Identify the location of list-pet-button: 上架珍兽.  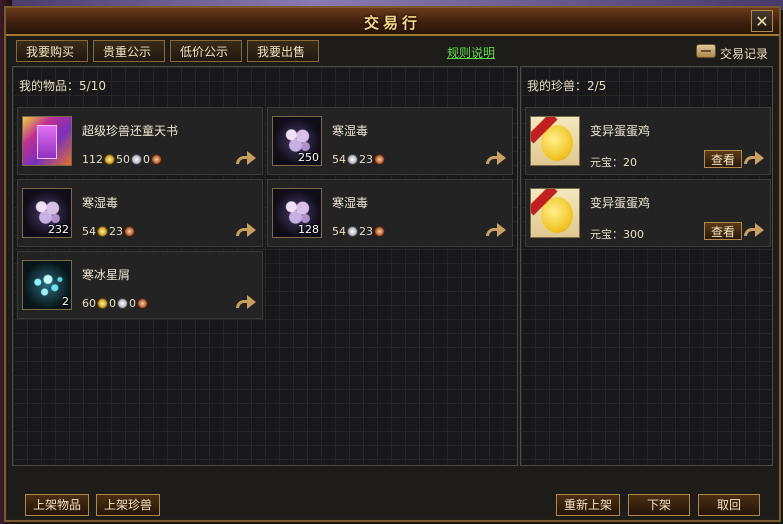
(128, 505).